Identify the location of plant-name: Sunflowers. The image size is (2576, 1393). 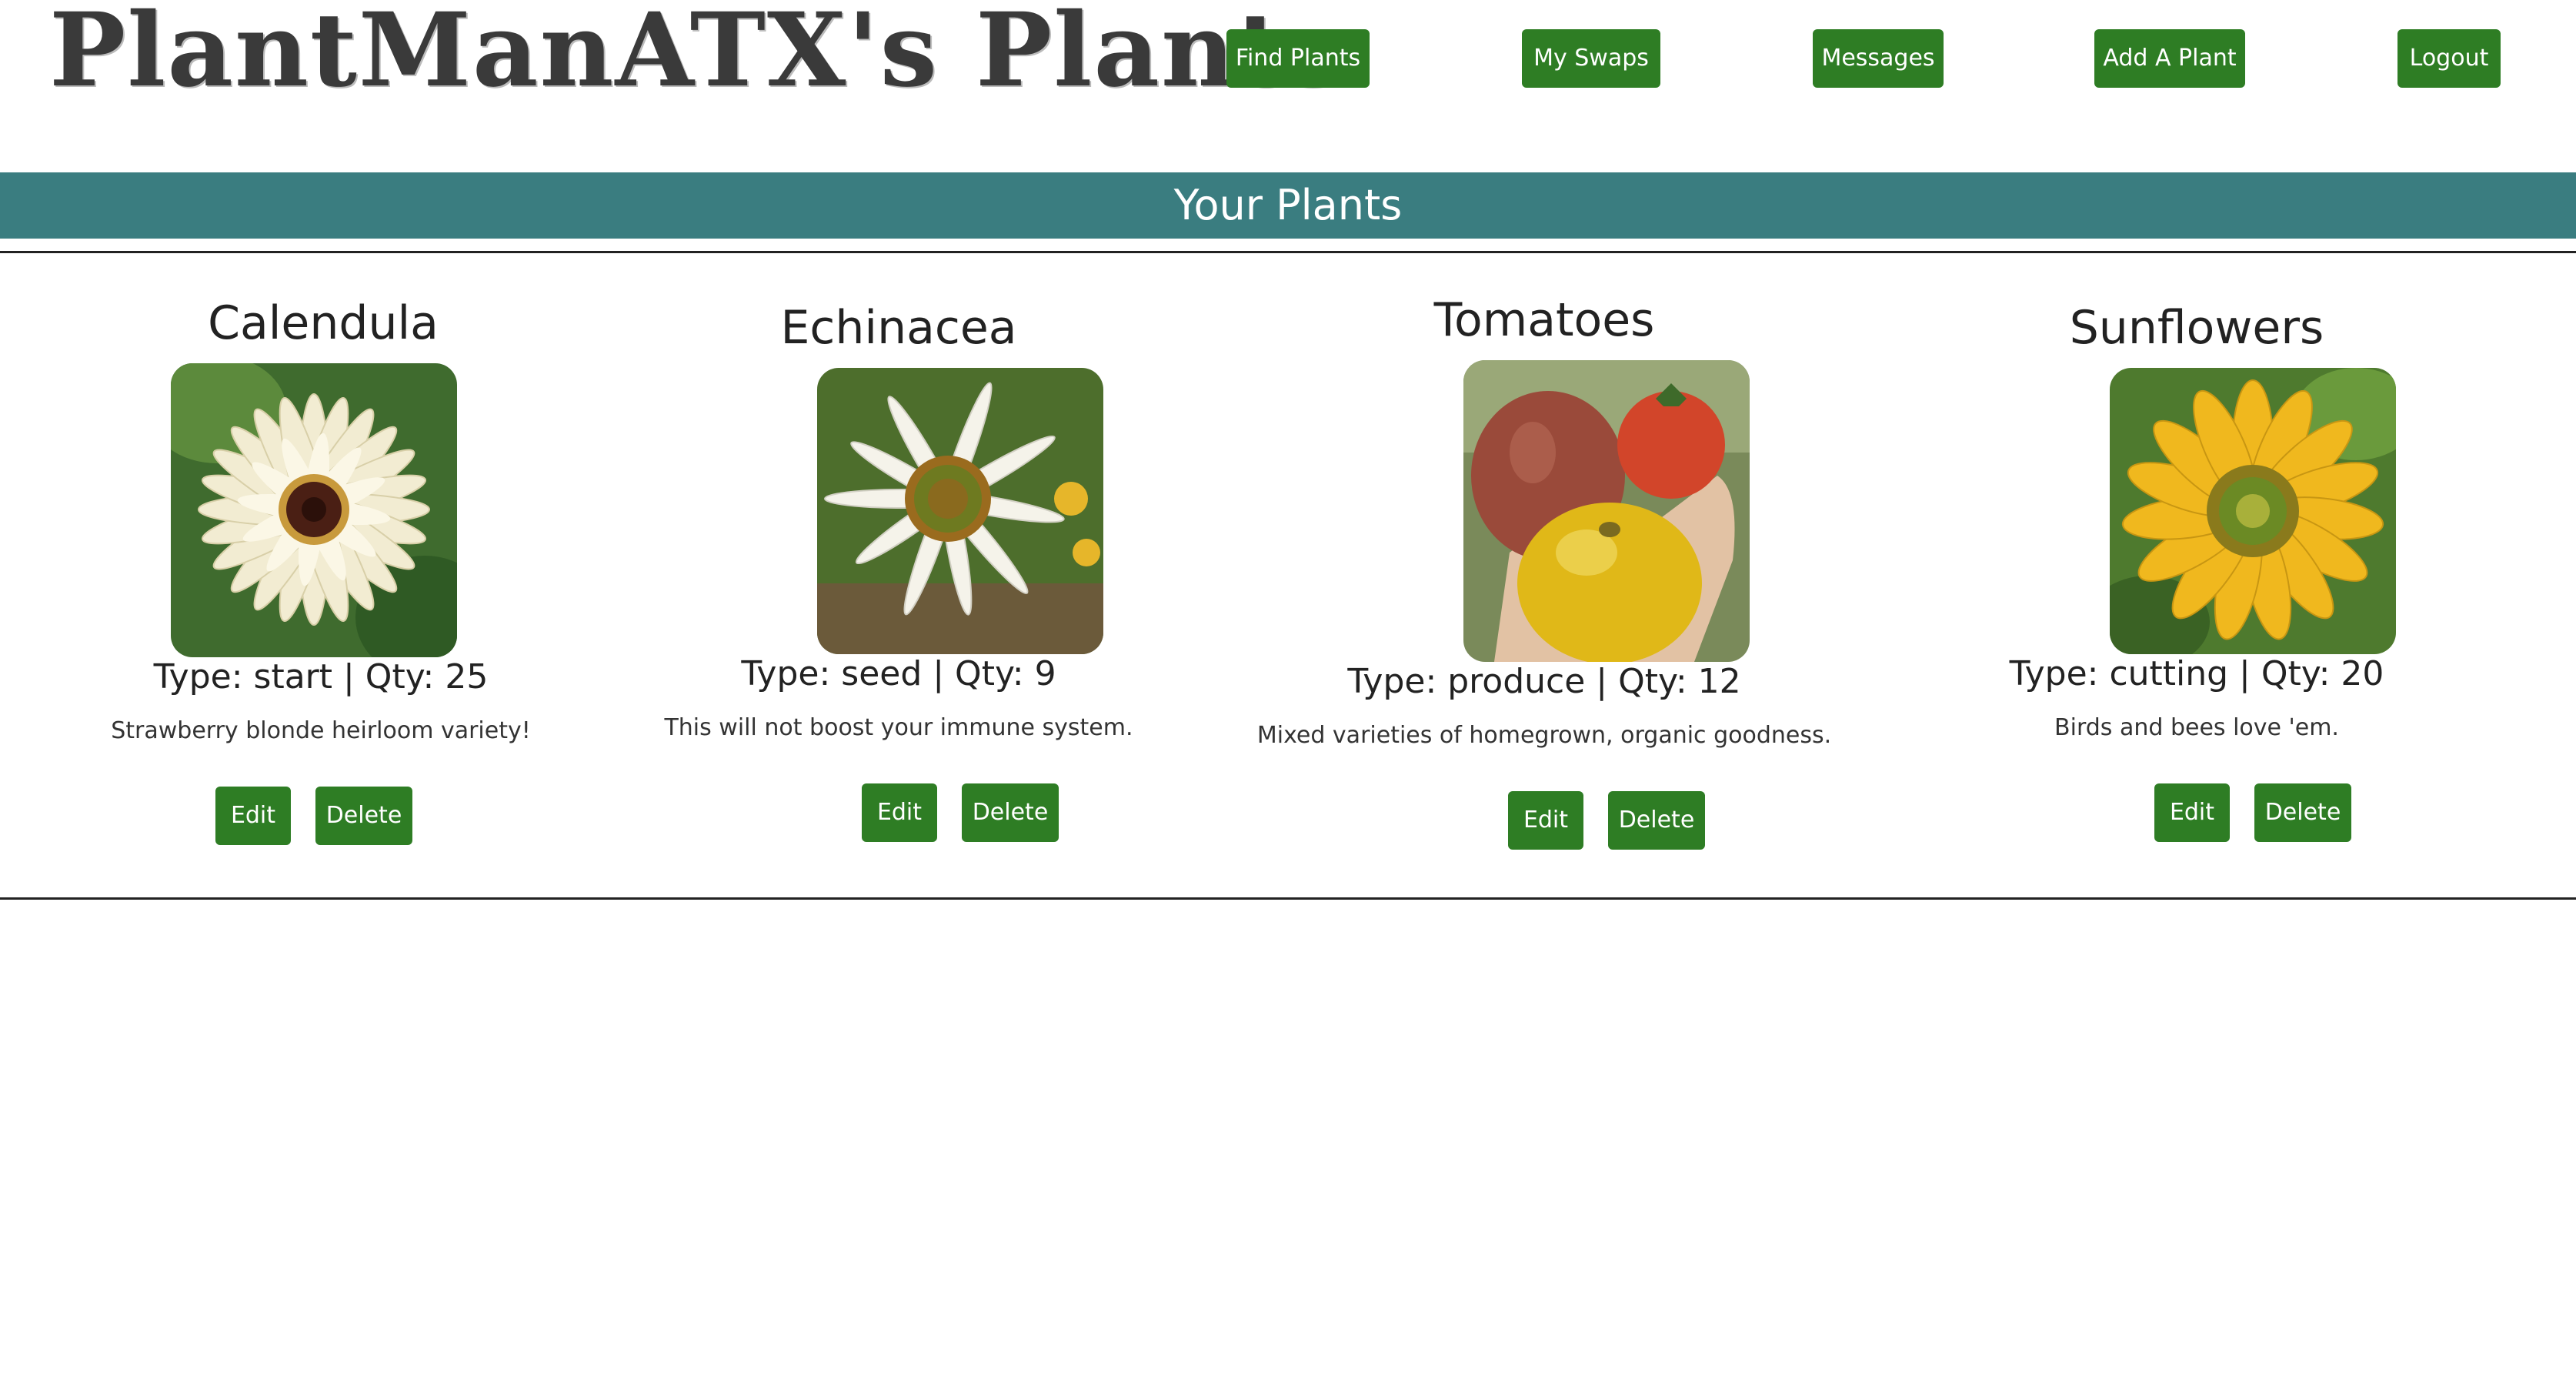
(2196, 328).